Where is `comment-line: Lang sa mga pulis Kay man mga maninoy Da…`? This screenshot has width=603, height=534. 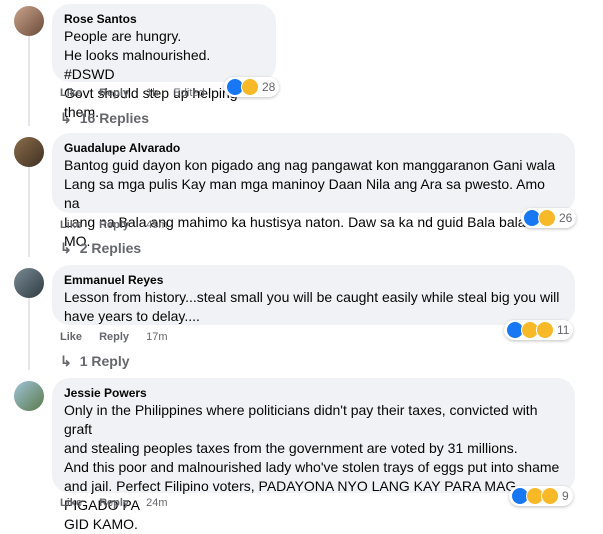
comment-line: Lang sa mga pulis Kay man mga maninoy Da… is located at coordinates (304, 193).